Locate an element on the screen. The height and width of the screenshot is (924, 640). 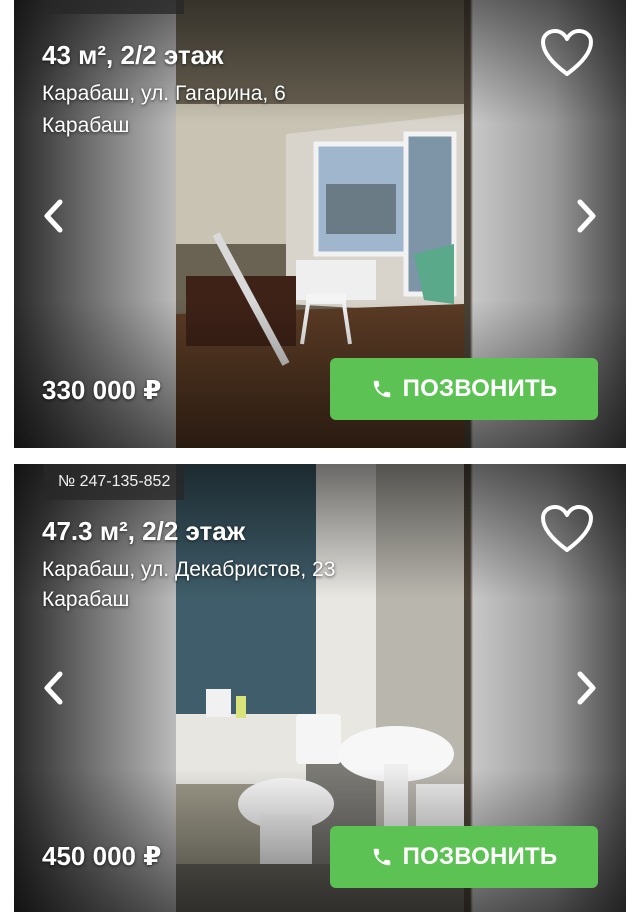
listing-price: 330 000 ₽ is located at coordinates (102, 390).